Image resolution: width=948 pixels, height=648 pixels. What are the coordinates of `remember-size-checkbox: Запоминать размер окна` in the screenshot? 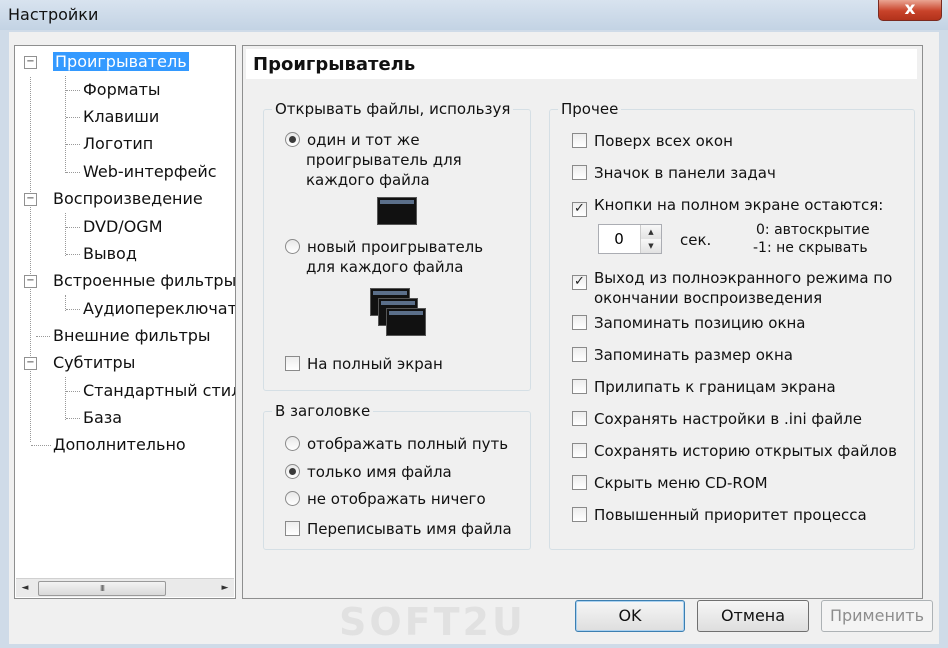 It's located at (682, 355).